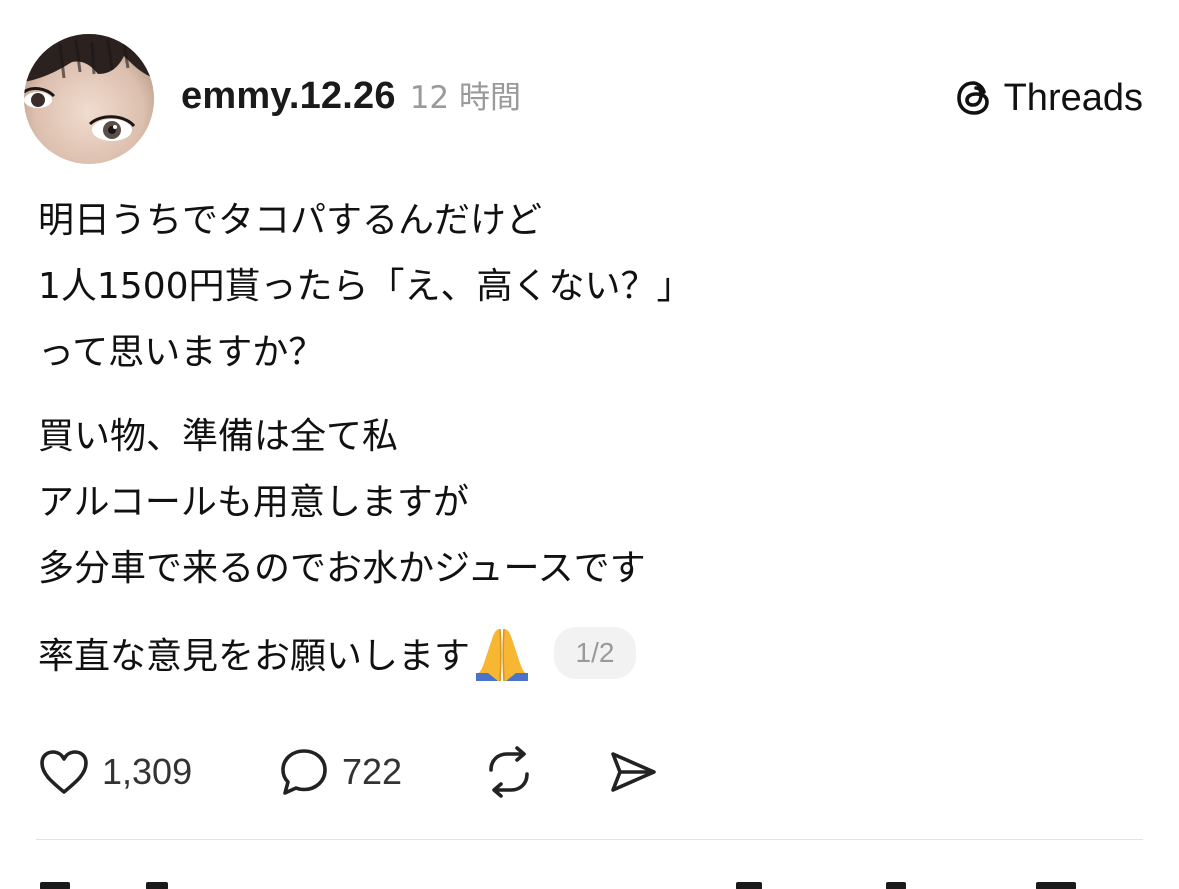  Describe the element at coordinates (595, 653) in the screenshot. I see `page-indicator-badge: 1/2` at that location.